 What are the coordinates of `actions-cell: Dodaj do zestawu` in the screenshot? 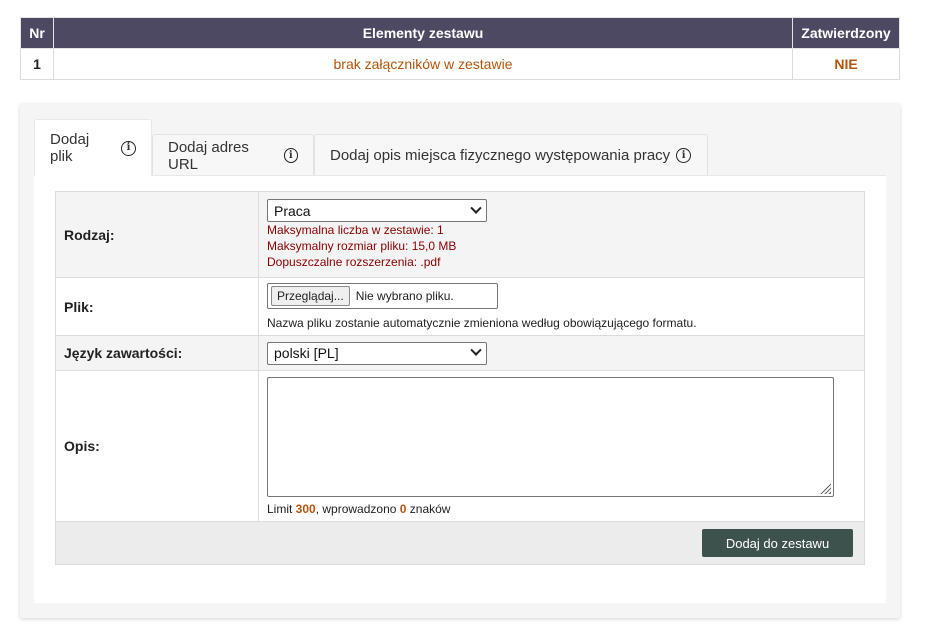 It's located at (460, 543).